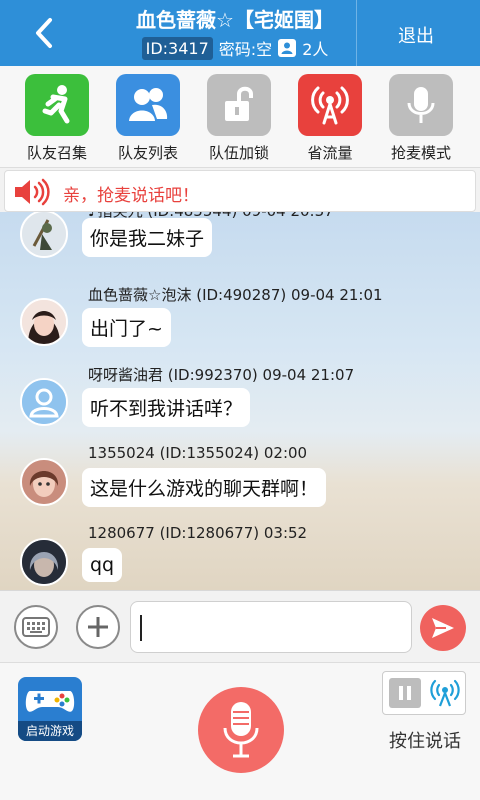 The image size is (480, 800). What do you see at coordinates (57, 105) in the screenshot?
I see `running-person-icon` at bounding box center [57, 105].